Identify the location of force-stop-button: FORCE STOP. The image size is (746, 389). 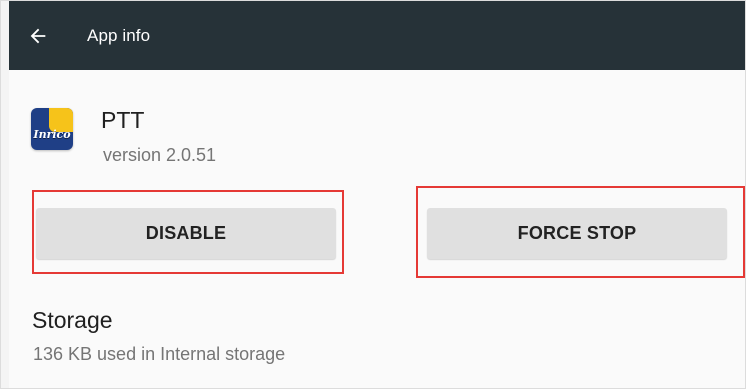
(577, 233).